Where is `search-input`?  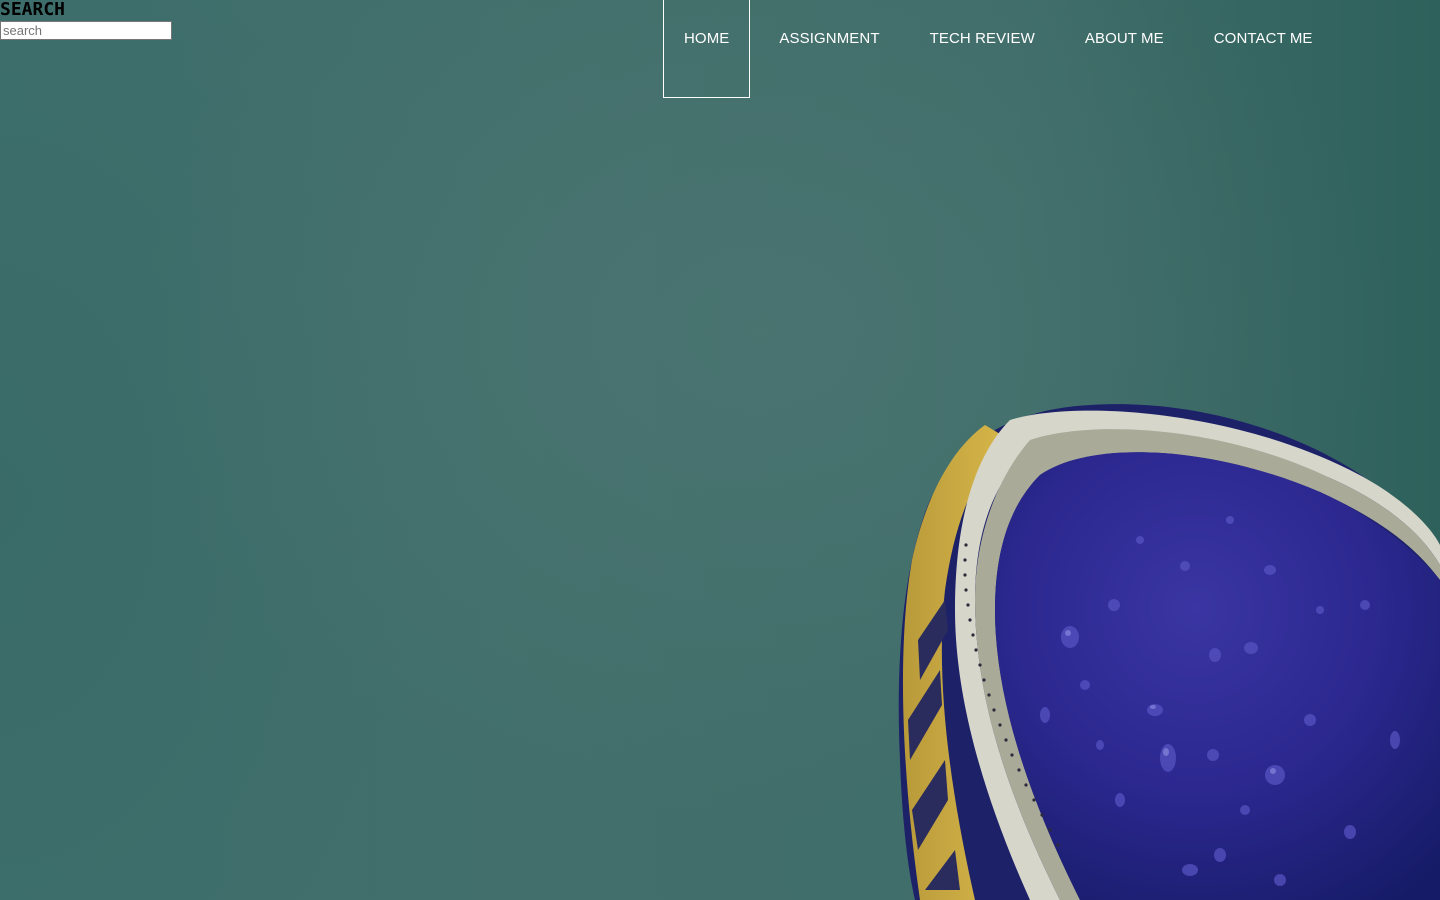
search-input is located at coordinates (86, 30).